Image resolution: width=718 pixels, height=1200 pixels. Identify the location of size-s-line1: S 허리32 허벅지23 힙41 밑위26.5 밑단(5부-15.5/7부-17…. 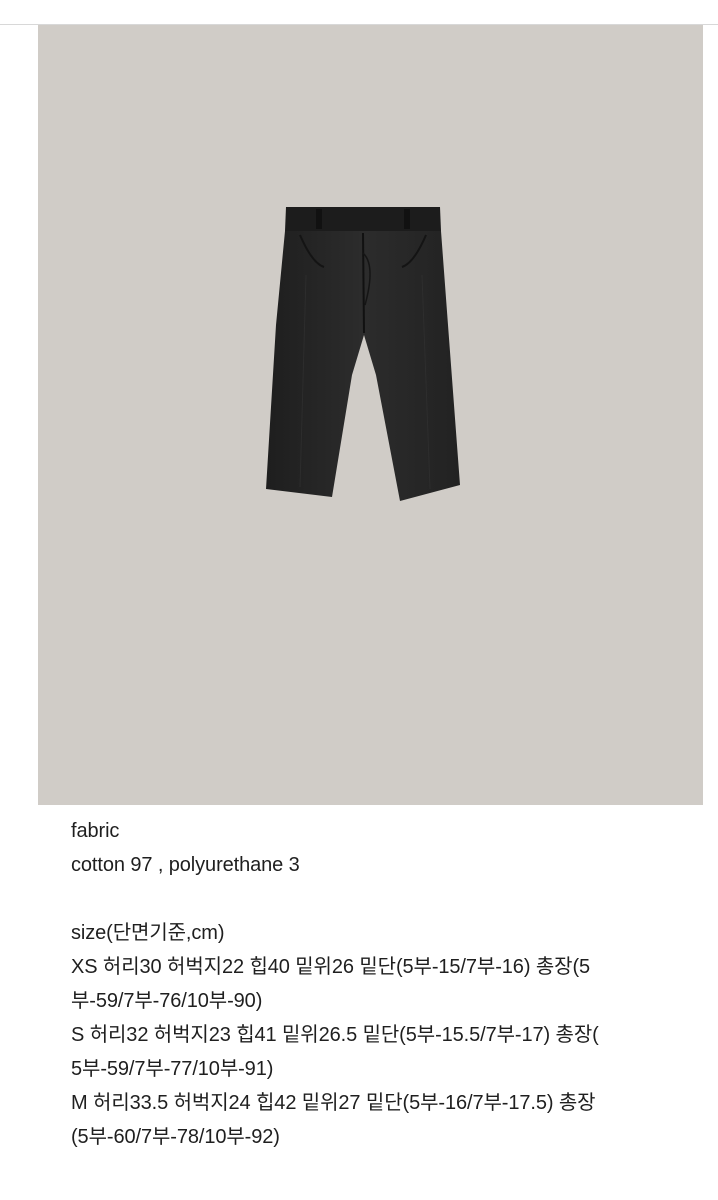
(335, 1035).